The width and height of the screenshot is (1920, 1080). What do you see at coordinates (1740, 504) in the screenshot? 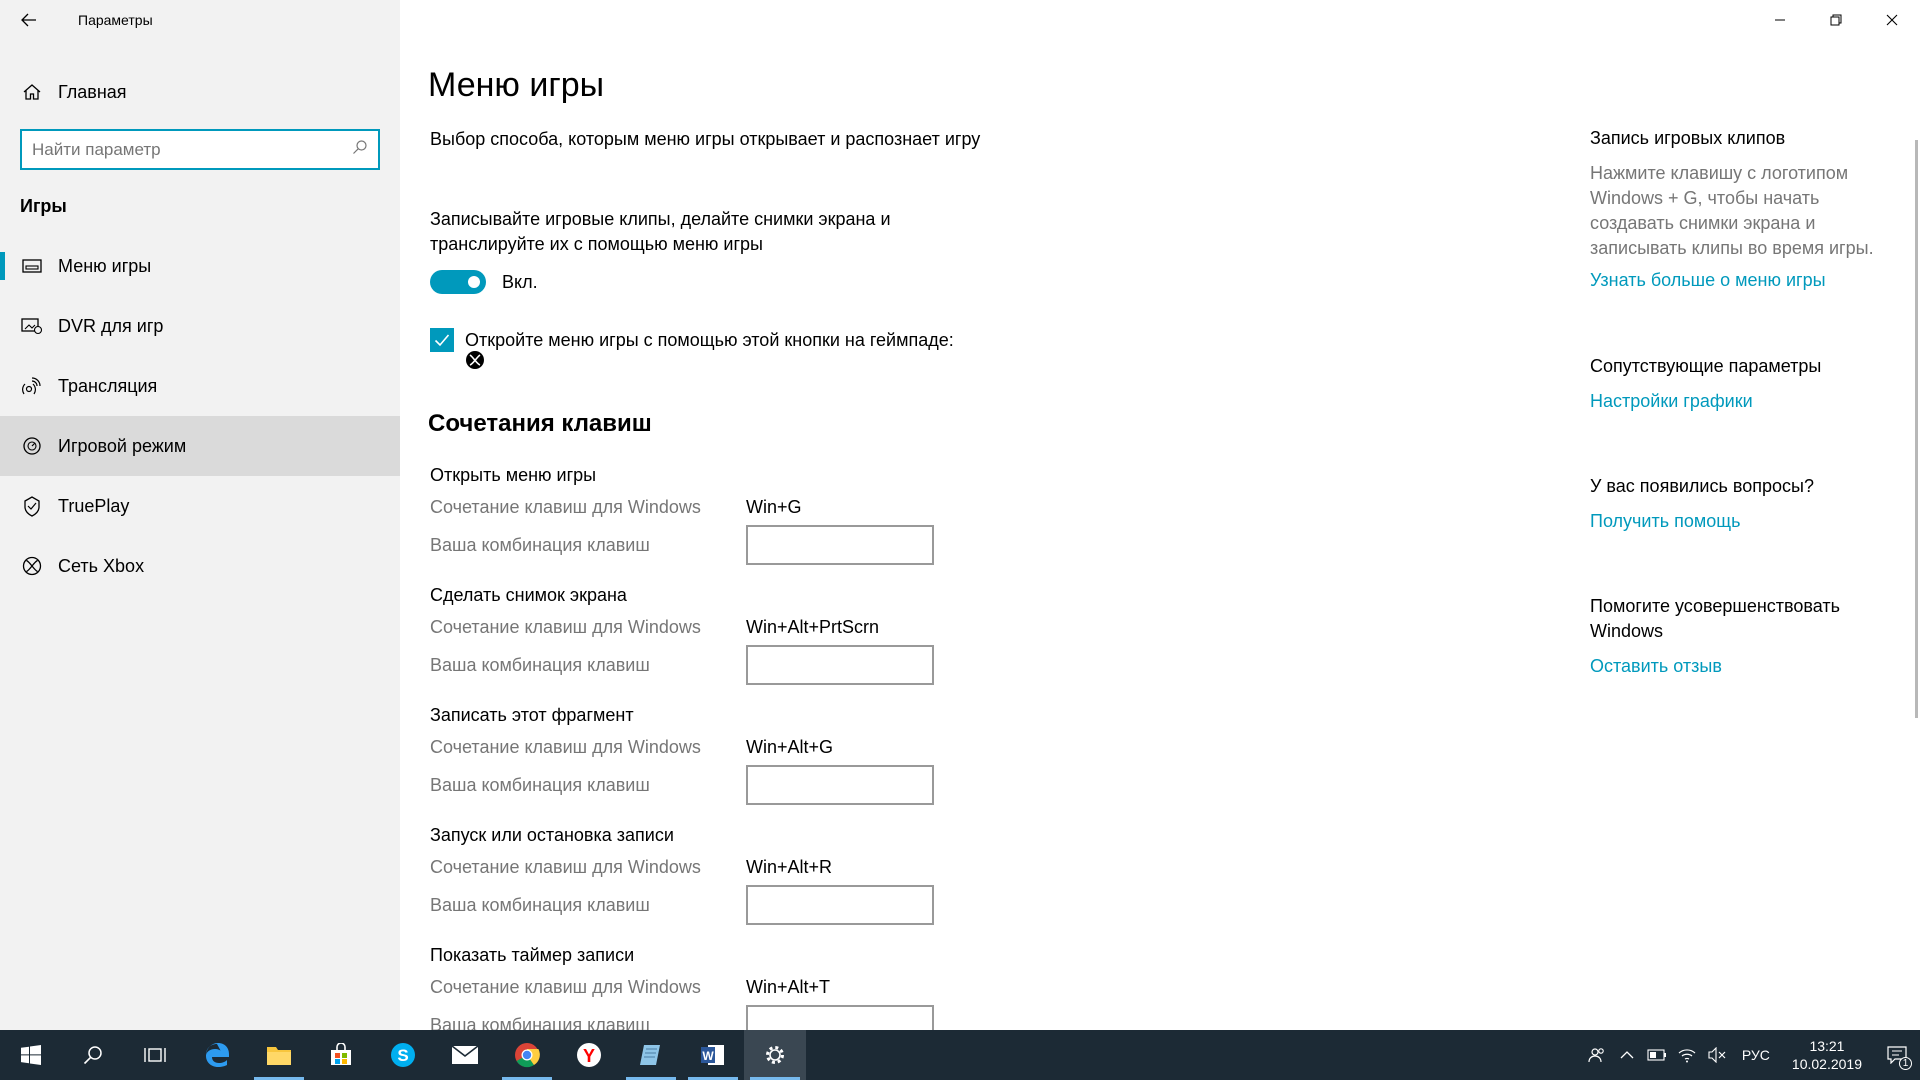
I see `help-section: У вас появились вопросы? Получить помощь` at bounding box center [1740, 504].